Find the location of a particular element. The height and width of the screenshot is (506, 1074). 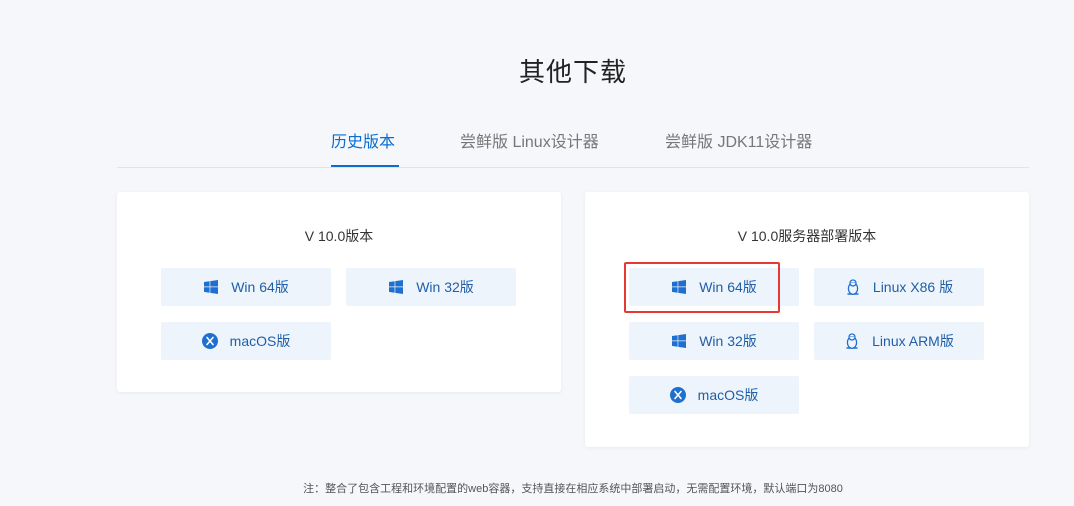

download-macos-button: macOS版 is located at coordinates (246, 341).